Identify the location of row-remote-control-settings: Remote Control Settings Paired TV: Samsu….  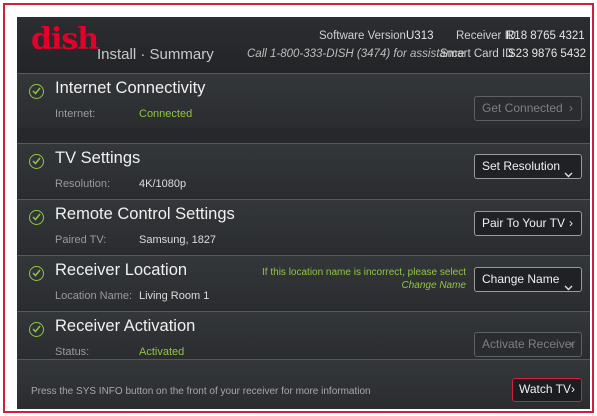
(303, 226).